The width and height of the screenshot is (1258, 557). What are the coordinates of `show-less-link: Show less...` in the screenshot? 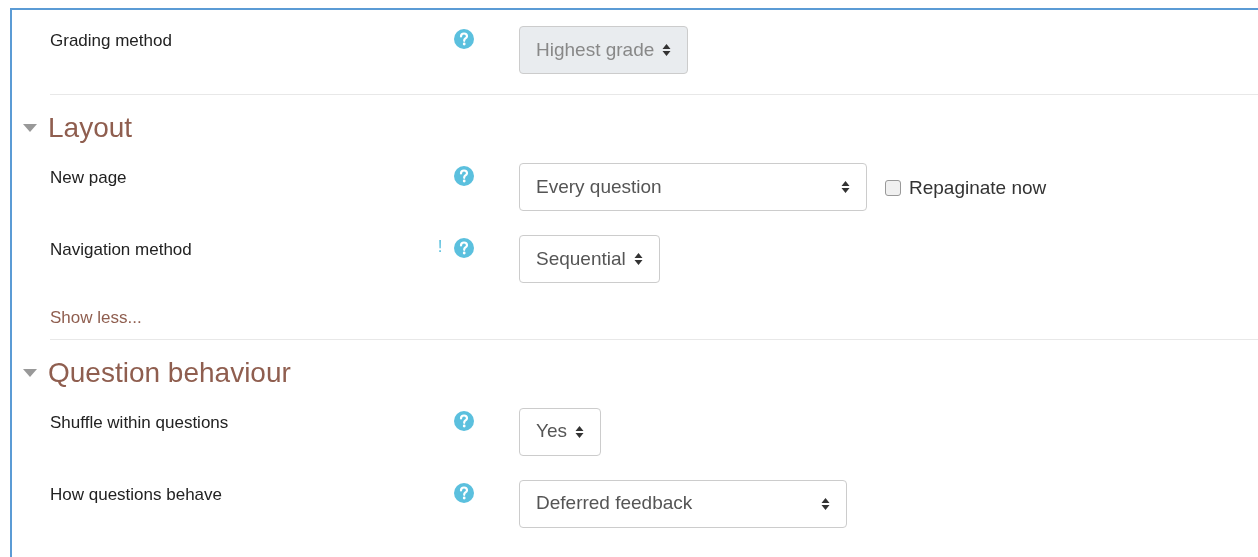 It's located at (96, 317).